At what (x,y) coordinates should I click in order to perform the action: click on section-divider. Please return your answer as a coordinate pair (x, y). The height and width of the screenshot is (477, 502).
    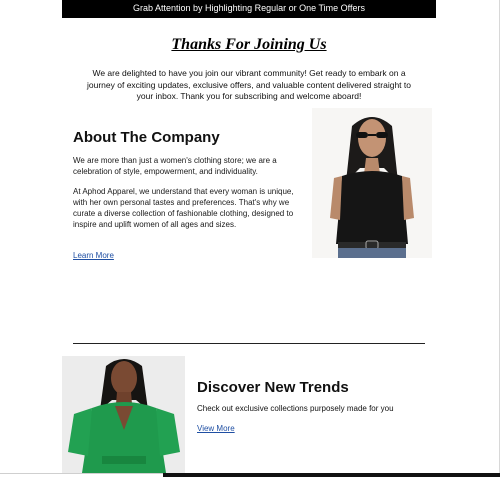
    Looking at the image, I should click on (249, 343).